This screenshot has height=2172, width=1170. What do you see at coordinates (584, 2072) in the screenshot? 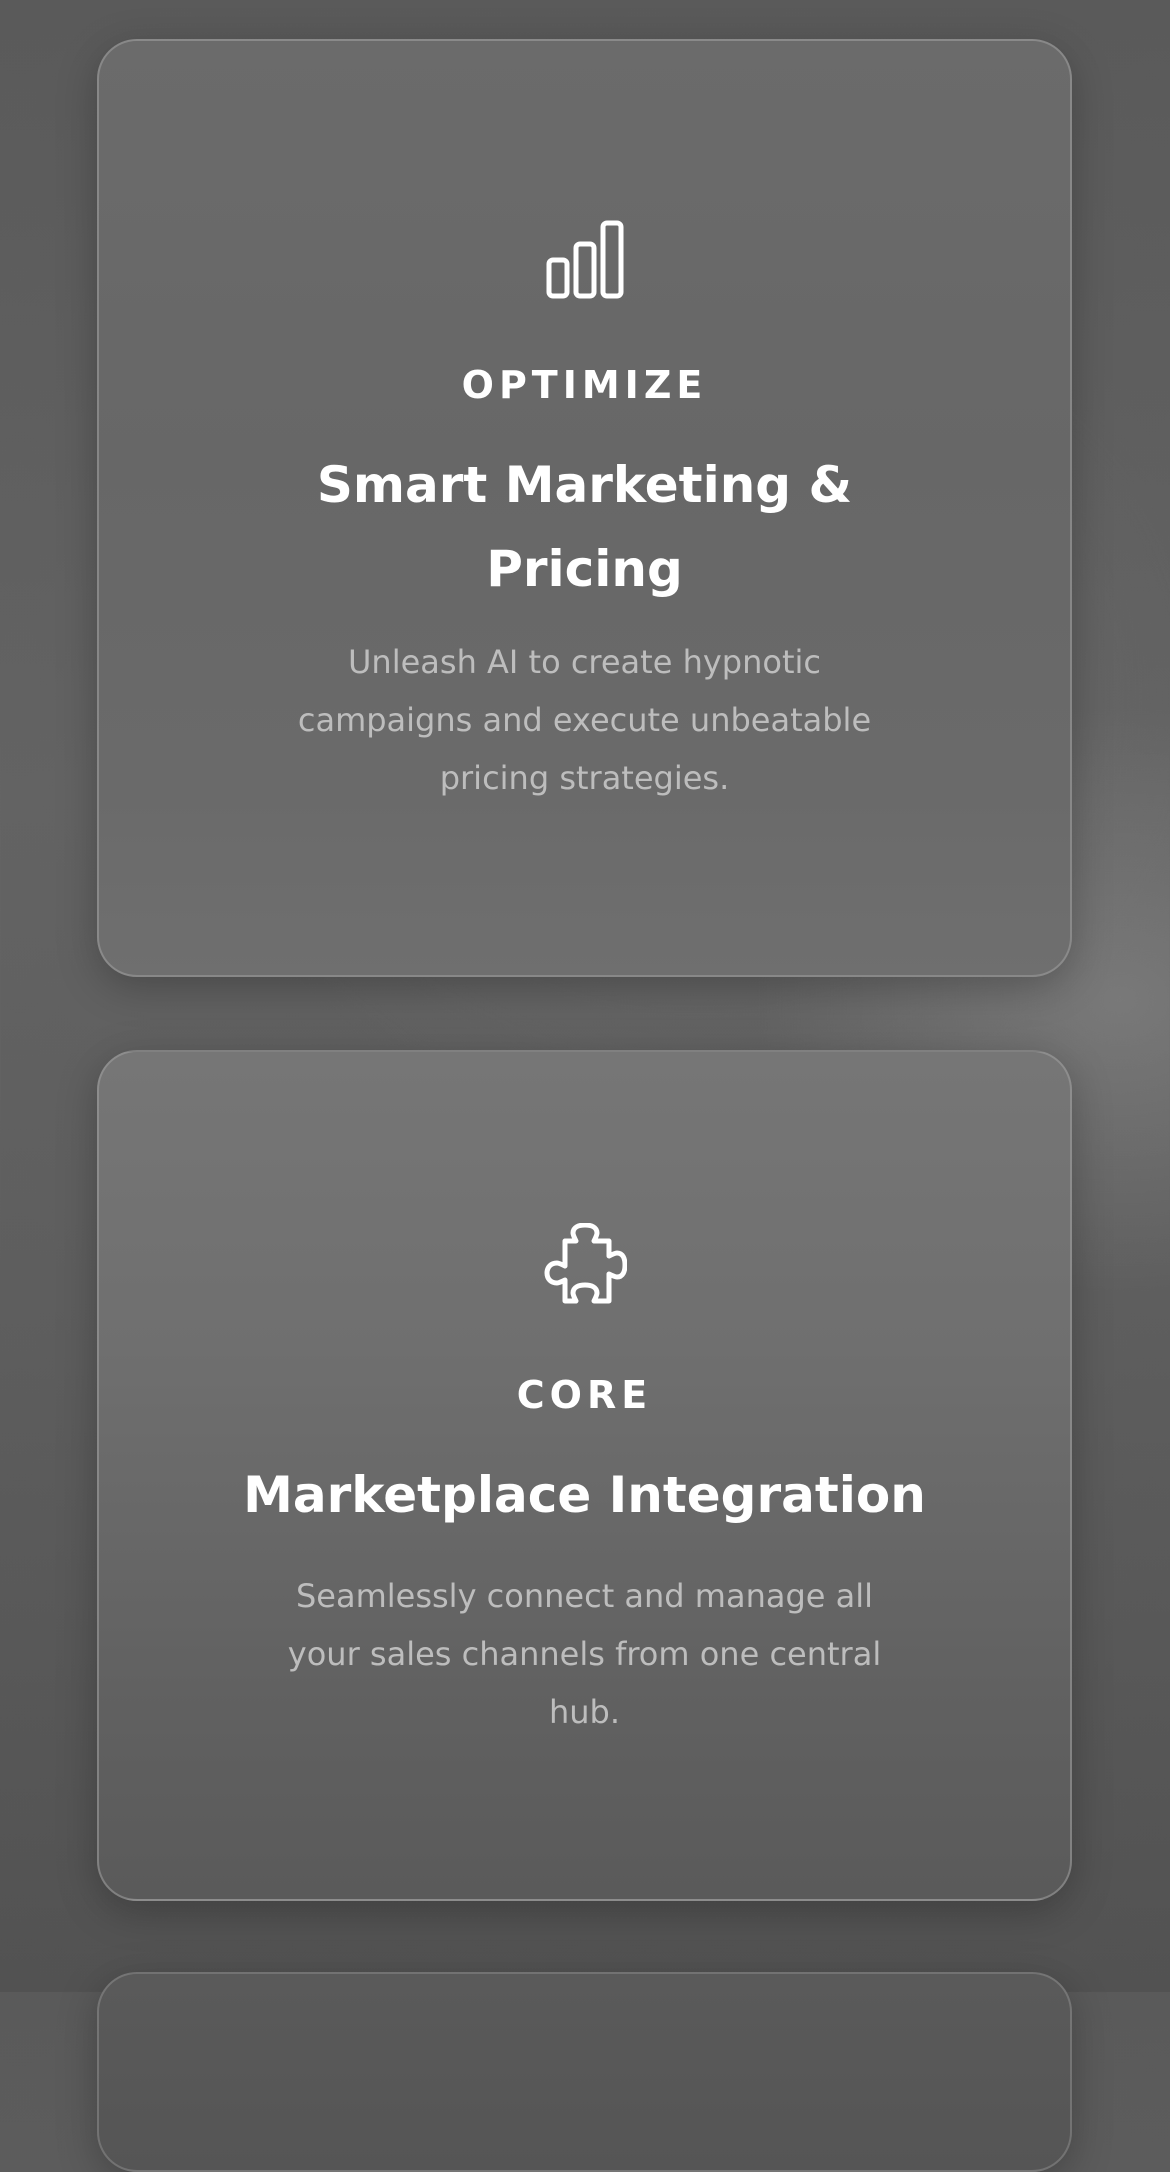
I see `feature-card-partial` at bounding box center [584, 2072].